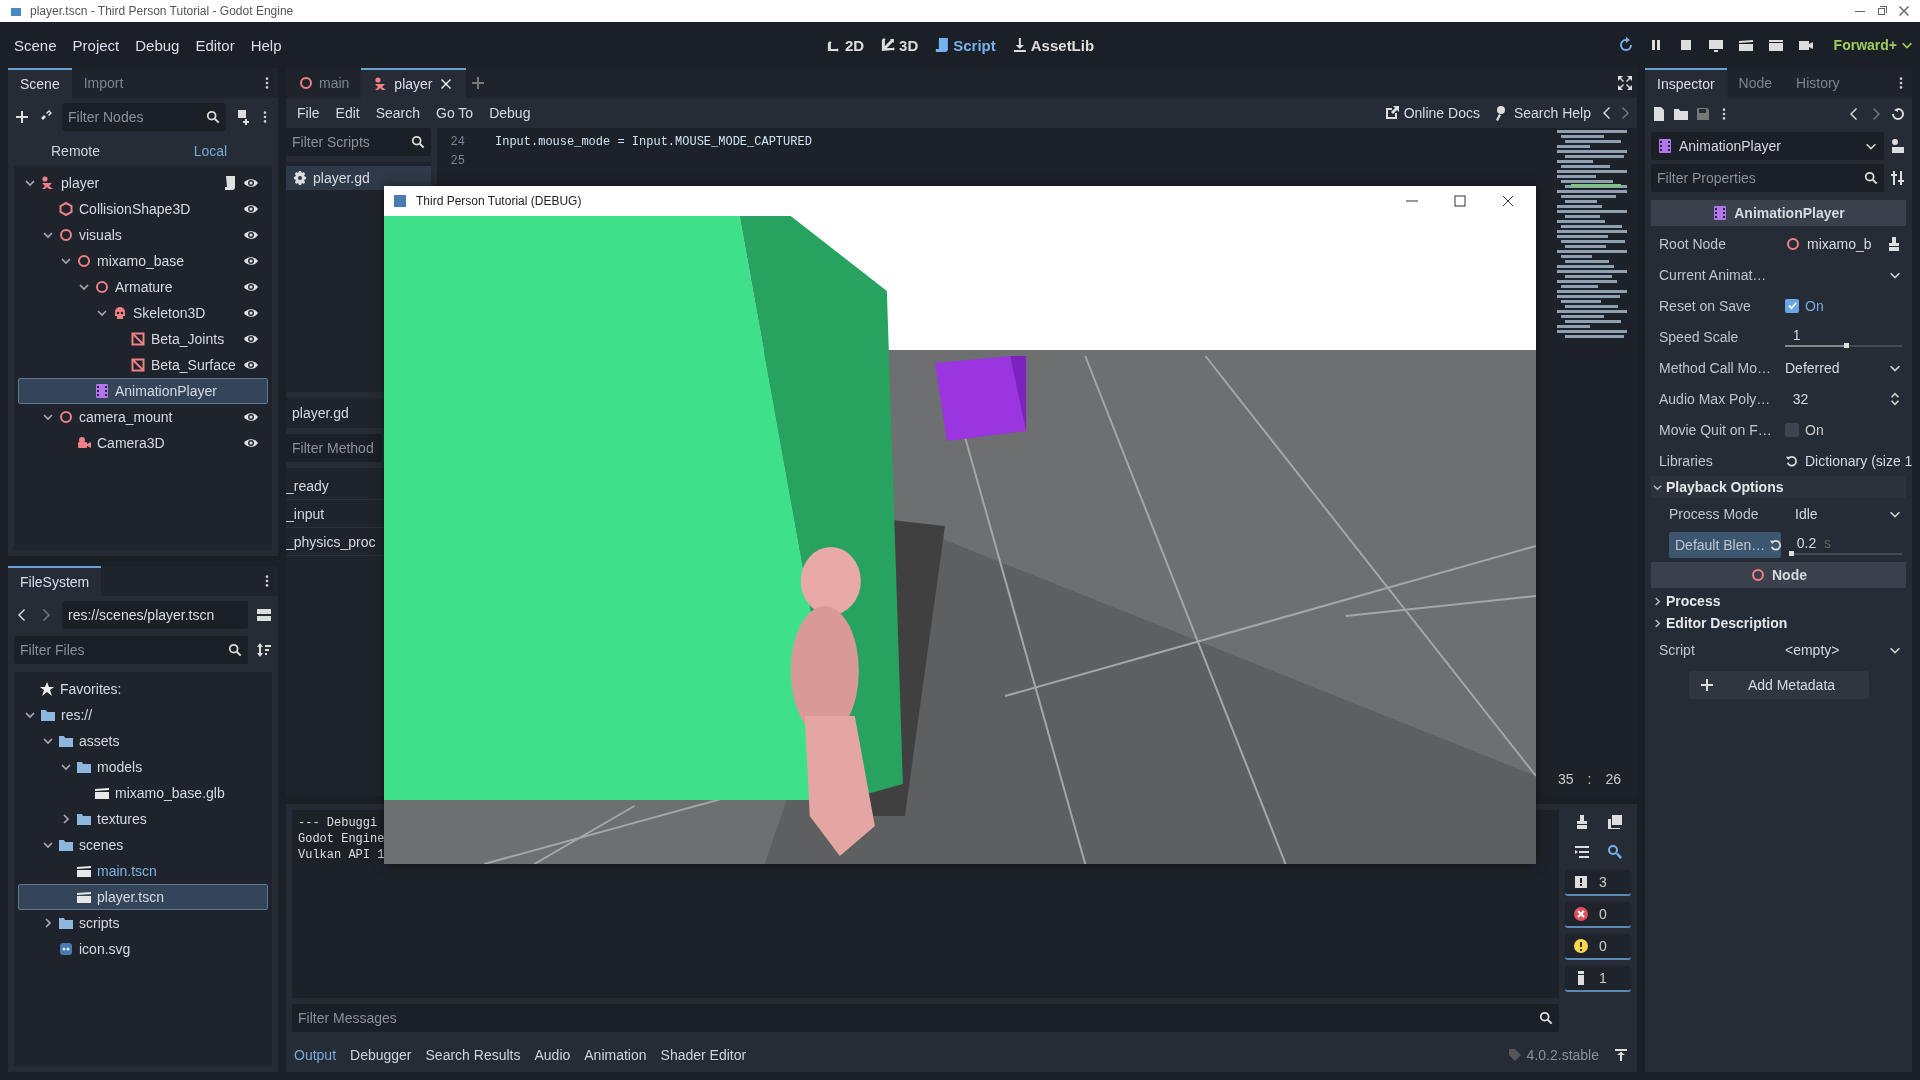 The width and height of the screenshot is (1920, 1080). I want to click on online-docs-button: Online Docs, so click(1431, 113).